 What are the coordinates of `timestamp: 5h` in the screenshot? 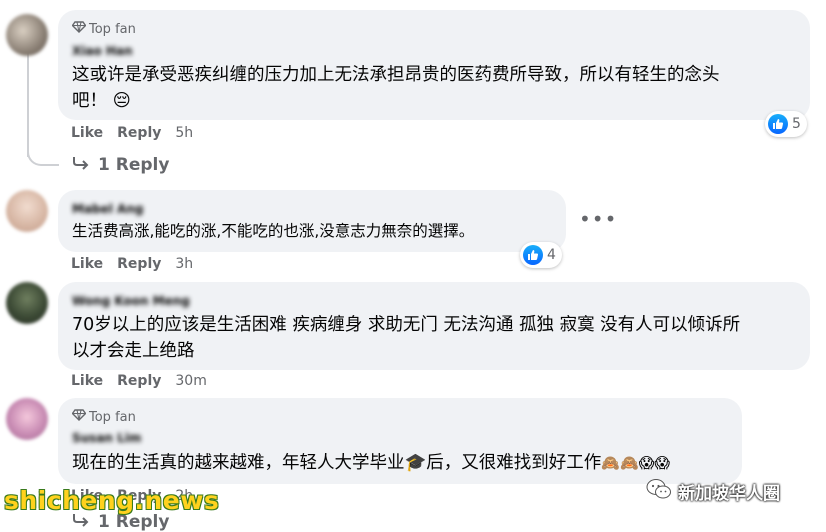 It's located at (184, 133).